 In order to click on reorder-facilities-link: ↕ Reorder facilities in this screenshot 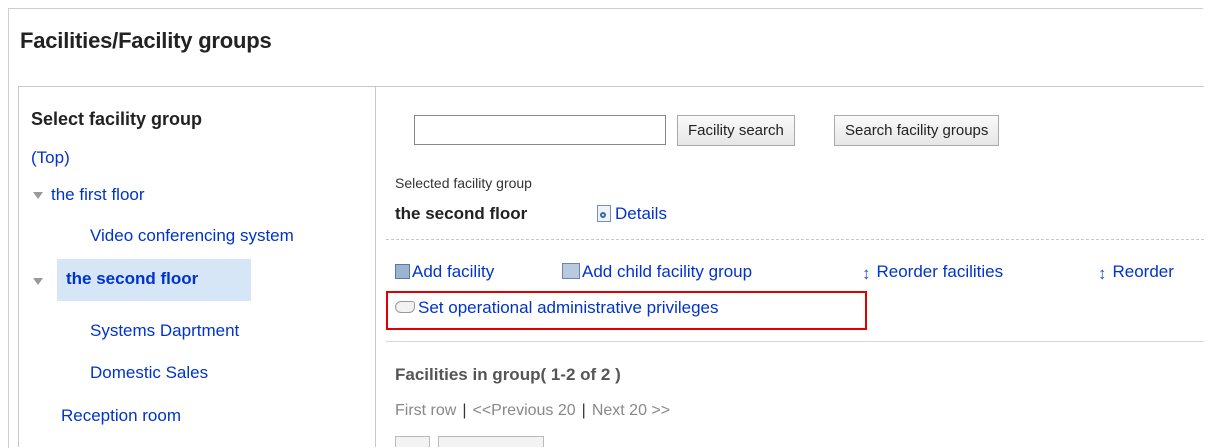, I will do `click(932, 273)`.